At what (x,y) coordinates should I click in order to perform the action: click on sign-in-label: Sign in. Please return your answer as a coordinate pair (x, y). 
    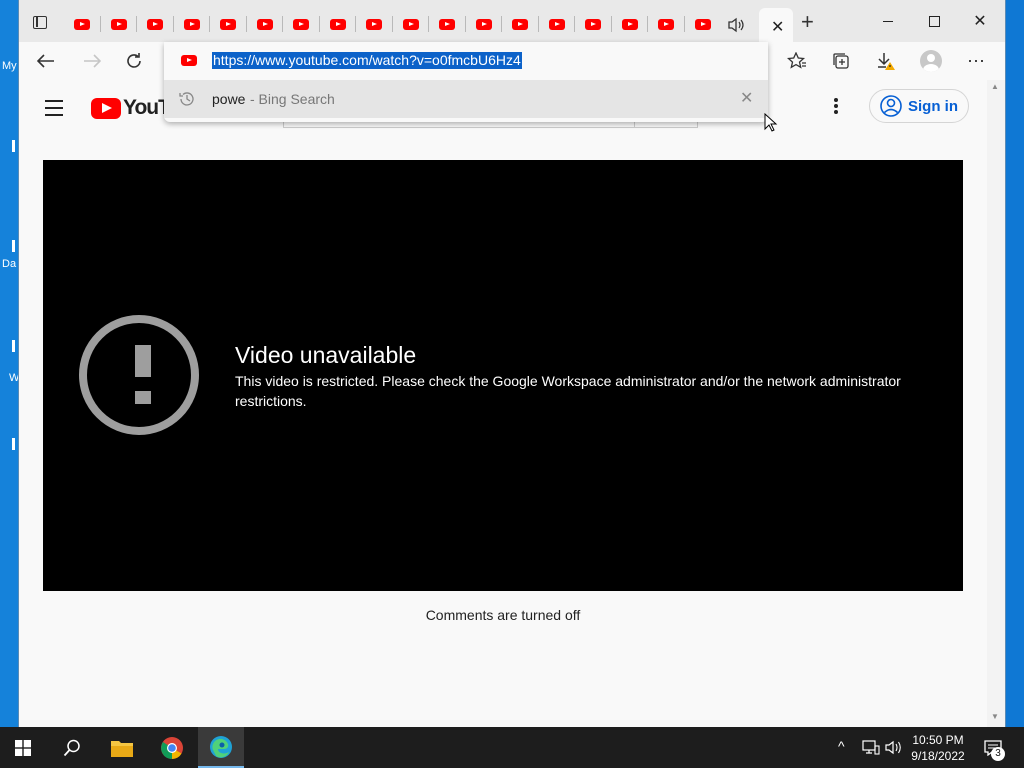
    Looking at the image, I should click on (933, 106).